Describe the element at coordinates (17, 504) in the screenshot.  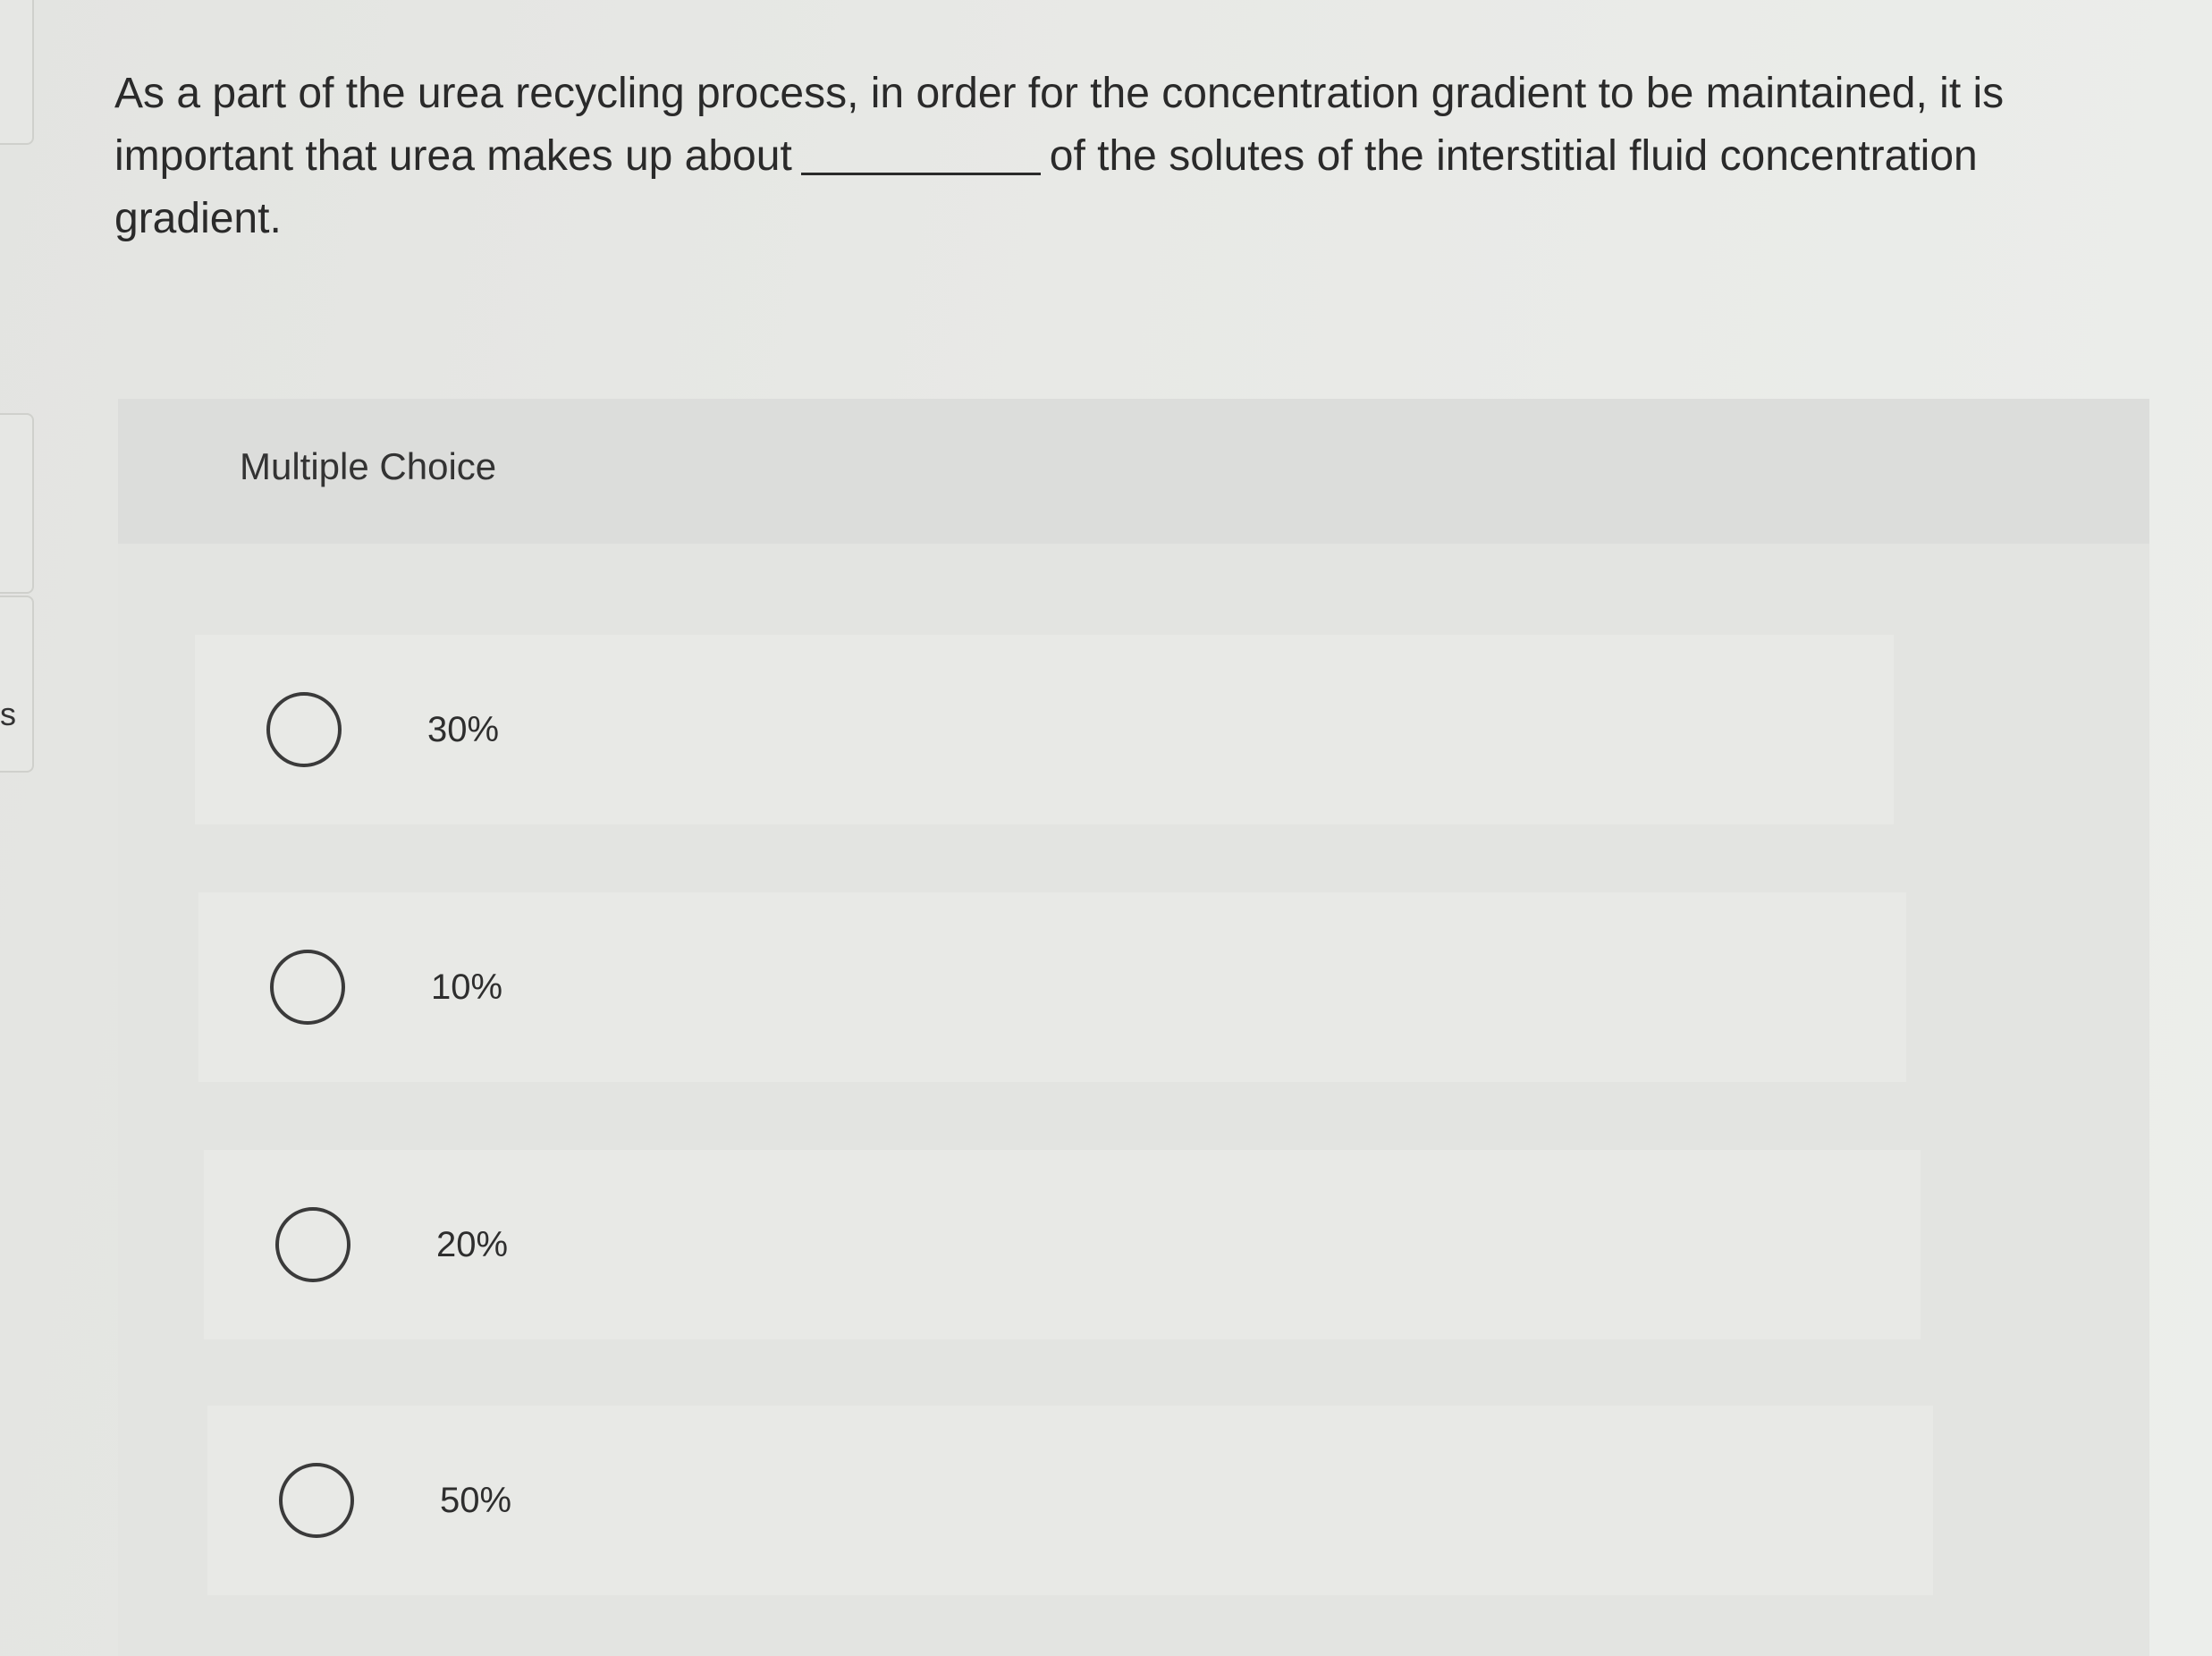
I see `left-edge-panel-middle` at that location.